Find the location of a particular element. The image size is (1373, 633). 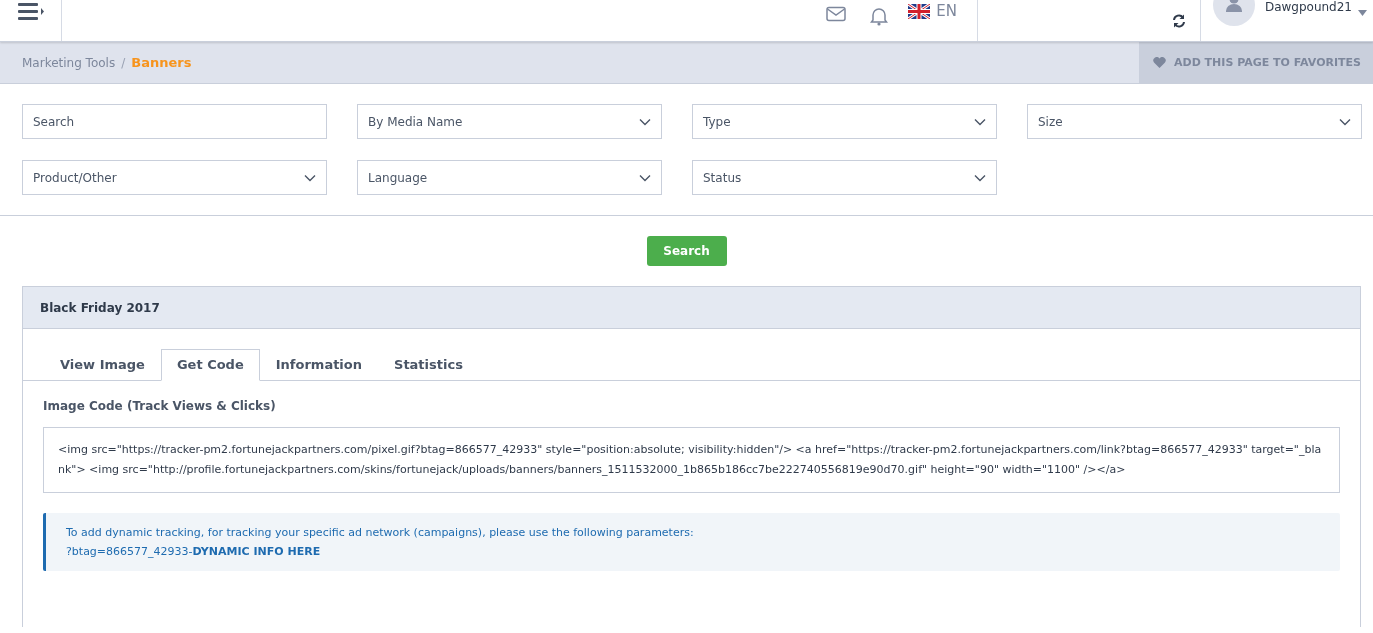

tab: Get Code is located at coordinates (210, 365).